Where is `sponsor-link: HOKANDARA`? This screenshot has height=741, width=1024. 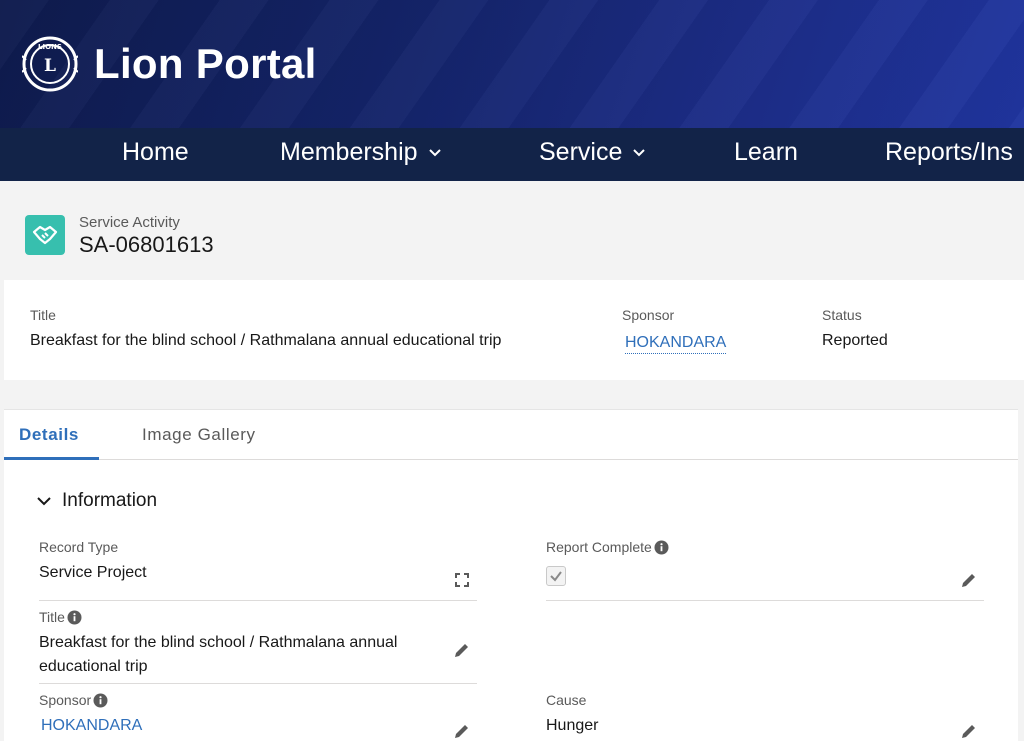
sponsor-link: HOKANDARA is located at coordinates (91, 726).